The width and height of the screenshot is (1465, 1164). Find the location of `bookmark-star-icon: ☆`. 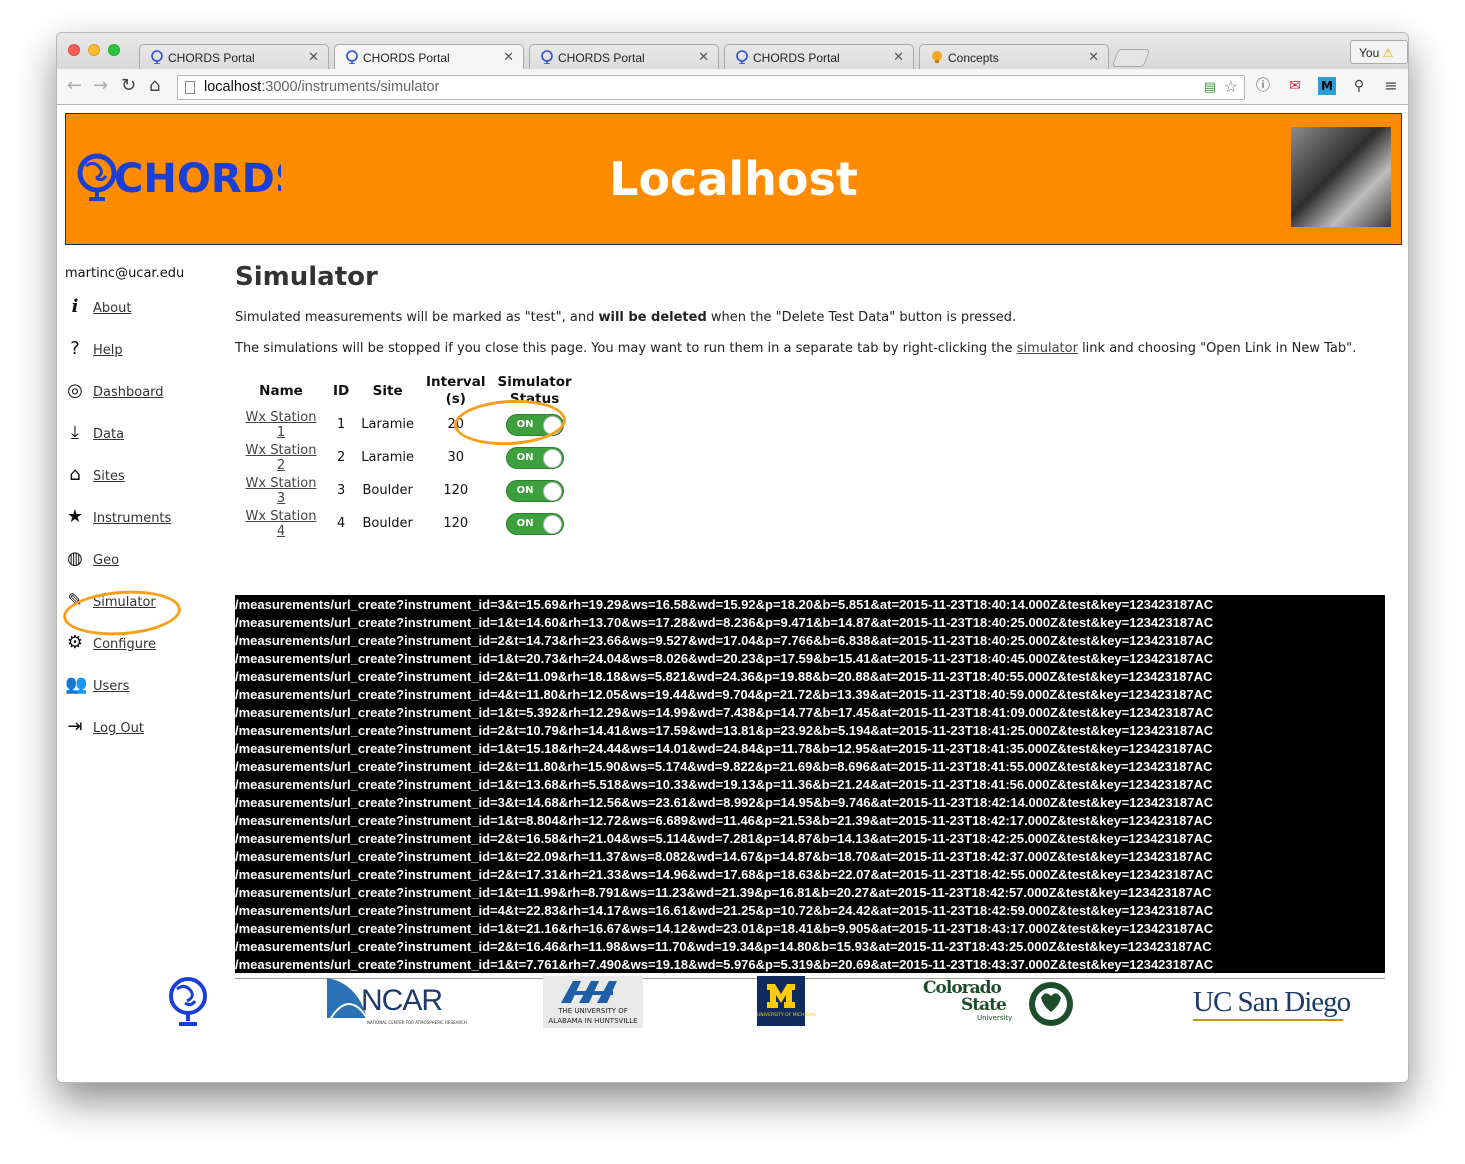

bookmark-star-icon: ☆ is located at coordinates (1231, 87).